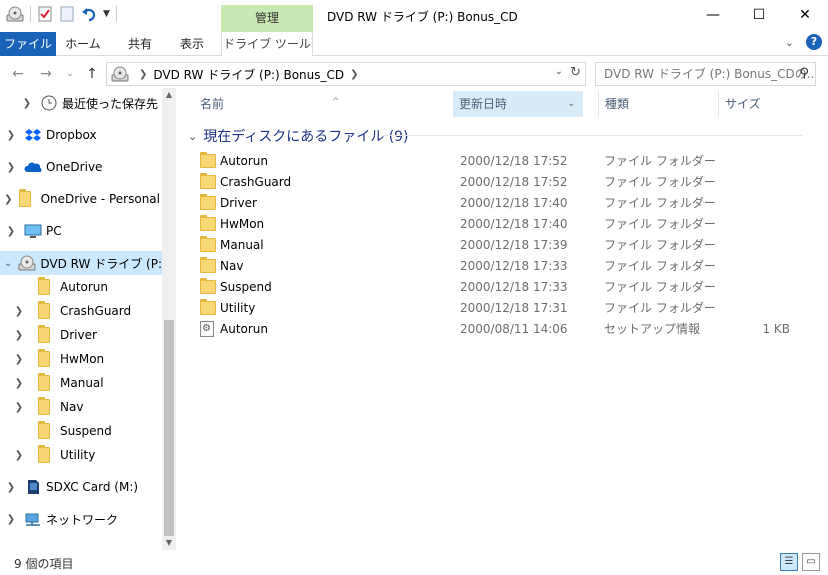 The image size is (828, 575). What do you see at coordinates (789, 42) in the screenshot?
I see `expand-ribbon-icon: ⌄` at bounding box center [789, 42].